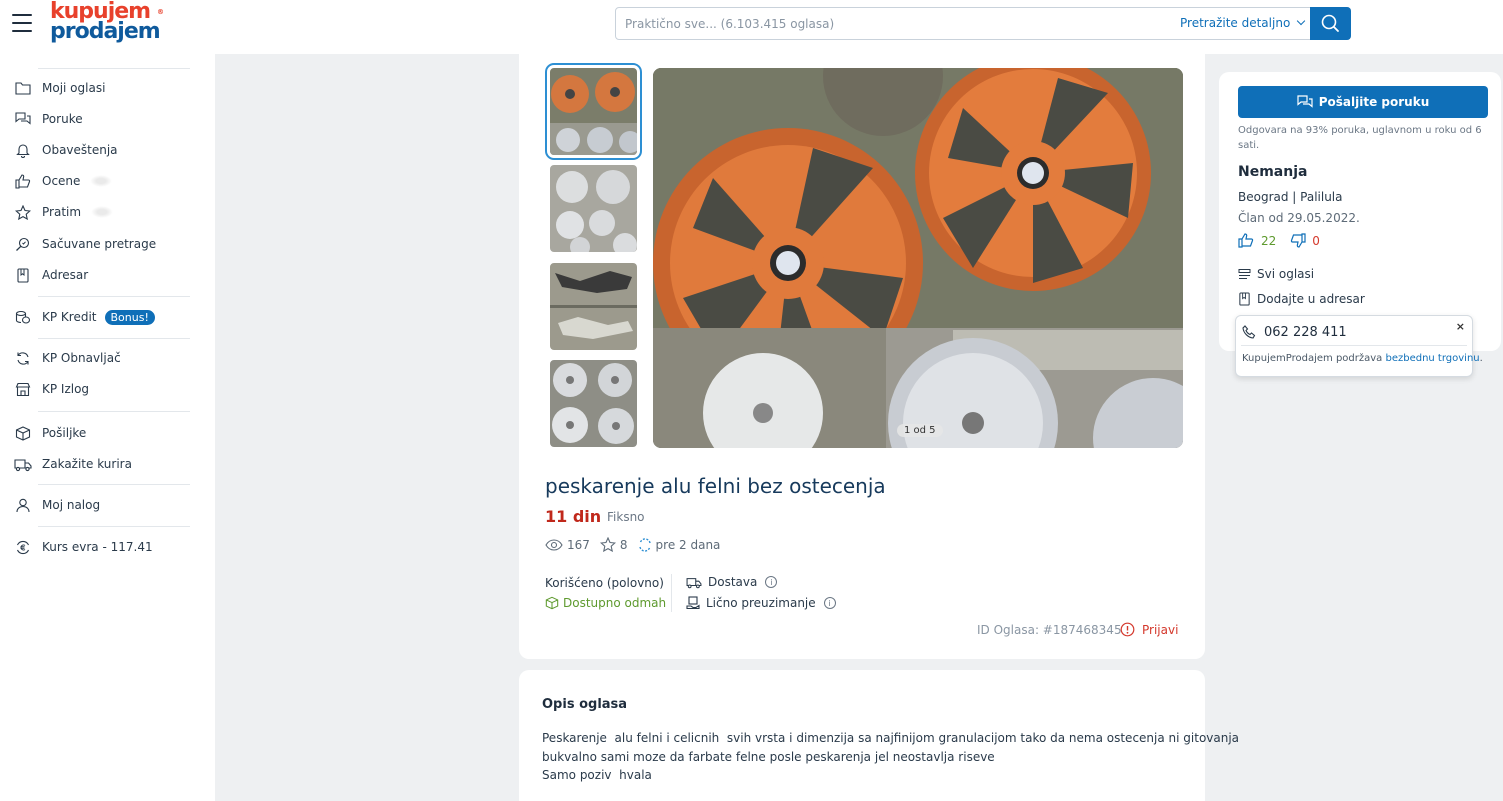  I want to click on pickup-option: Lično preuzimanje i, so click(761, 603).